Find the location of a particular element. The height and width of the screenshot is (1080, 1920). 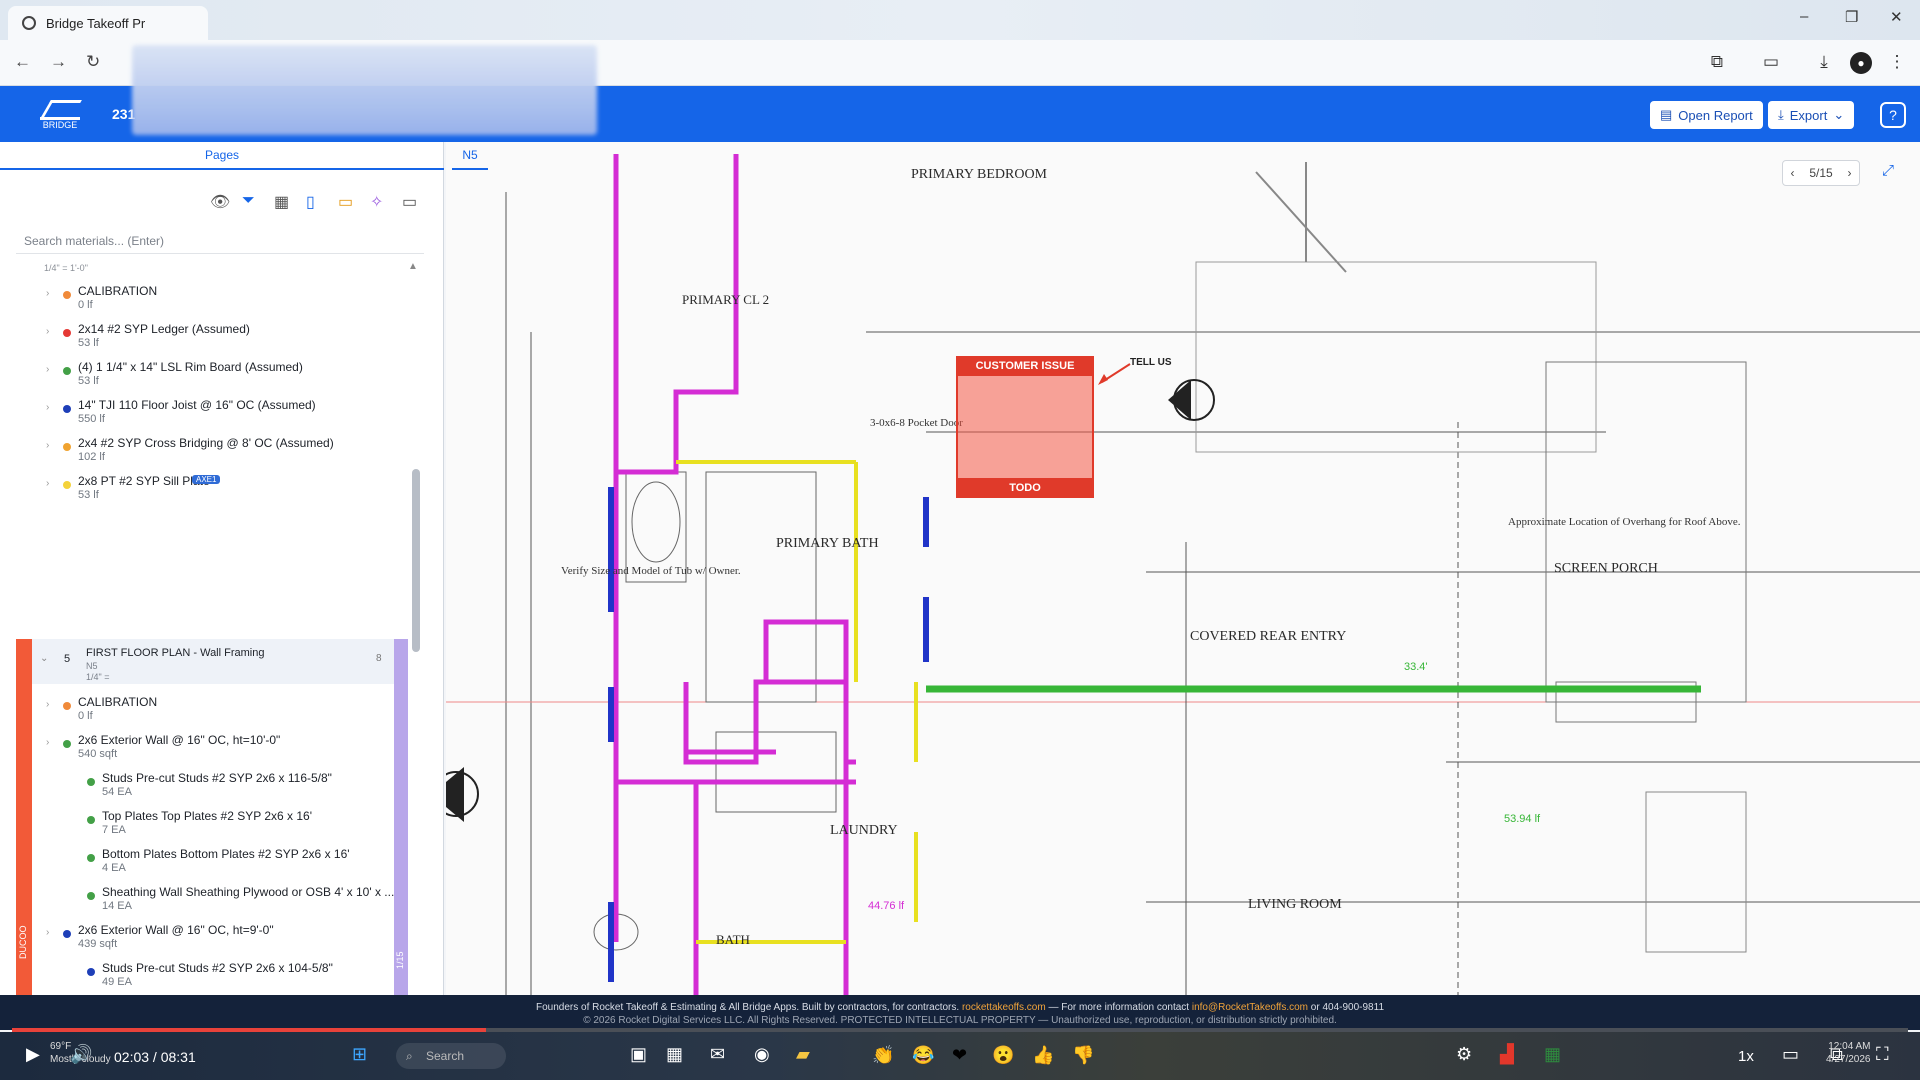

next-page-icon: › is located at coordinates (1850, 173).